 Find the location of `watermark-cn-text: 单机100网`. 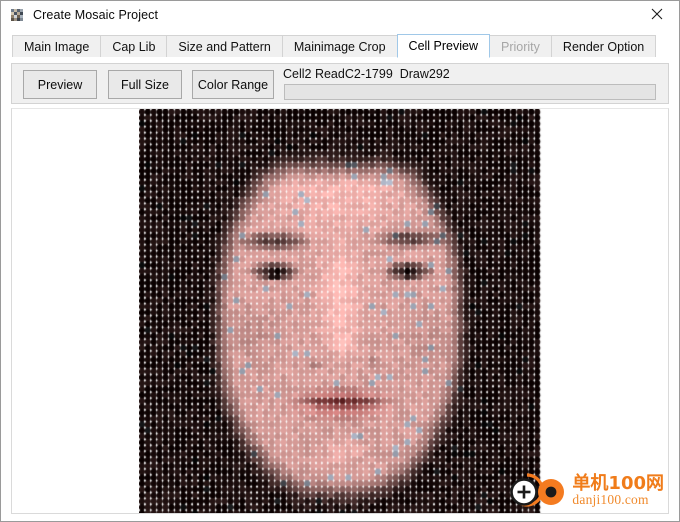

watermark-cn-text: 单机100网 is located at coordinates (618, 484).